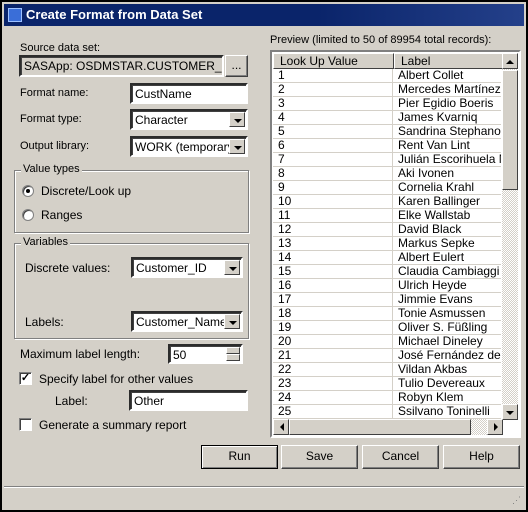  I want to click on table-row: 14 Albert Eulert, so click(387, 258).